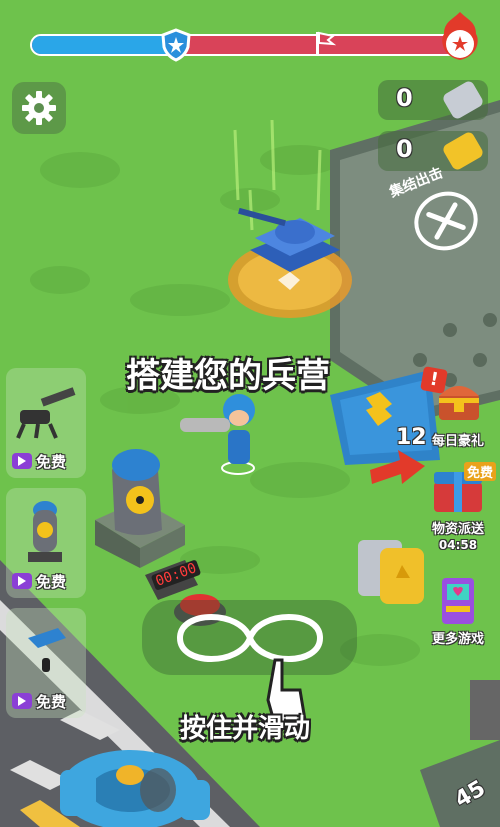 This screenshot has height=827, width=500. What do you see at coordinates (458, 601) in the screenshot?
I see `arcade-machine-icon` at bounding box center [458, 601].